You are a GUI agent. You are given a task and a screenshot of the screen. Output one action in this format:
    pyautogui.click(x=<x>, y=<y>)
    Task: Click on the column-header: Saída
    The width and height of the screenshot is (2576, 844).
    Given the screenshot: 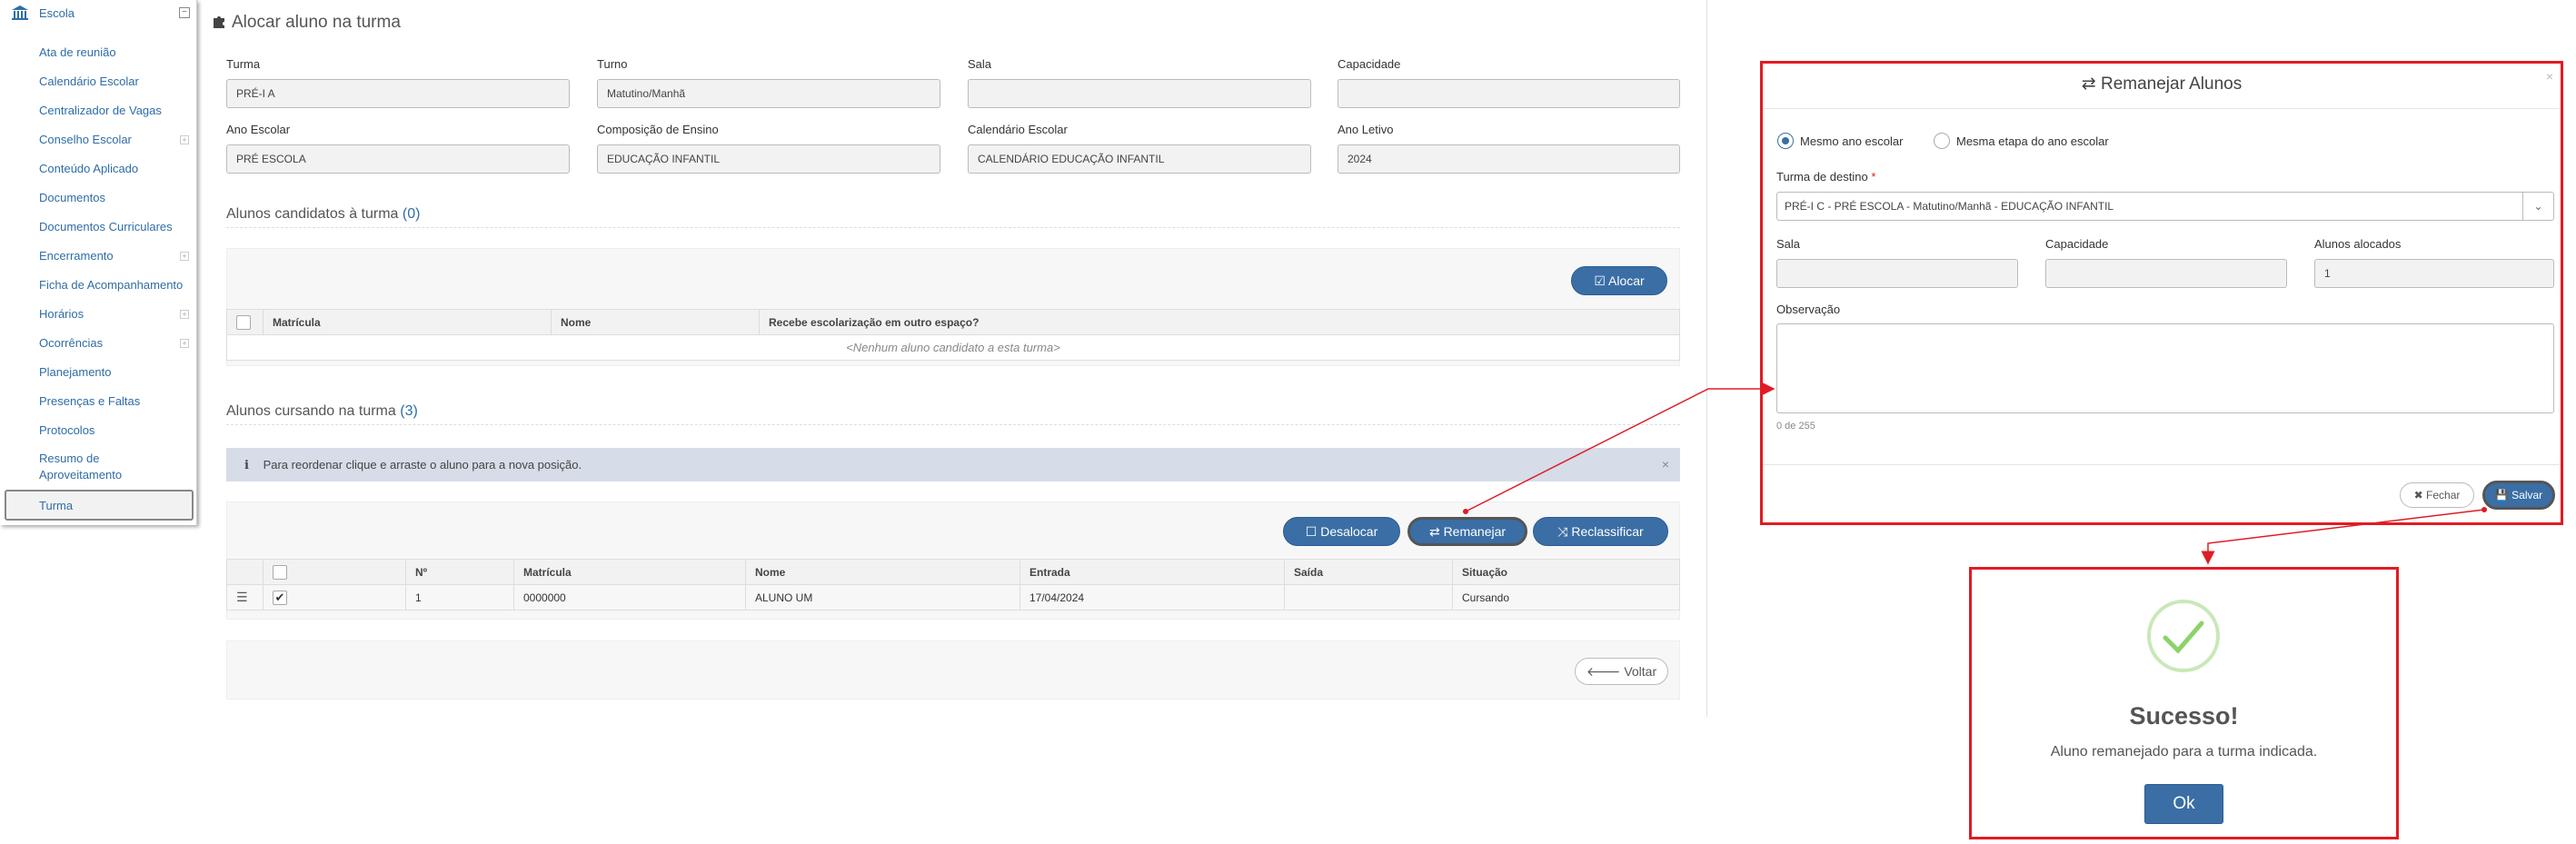 What is the action you would take?
    pyautogui.click(x=1368, y=572)
    